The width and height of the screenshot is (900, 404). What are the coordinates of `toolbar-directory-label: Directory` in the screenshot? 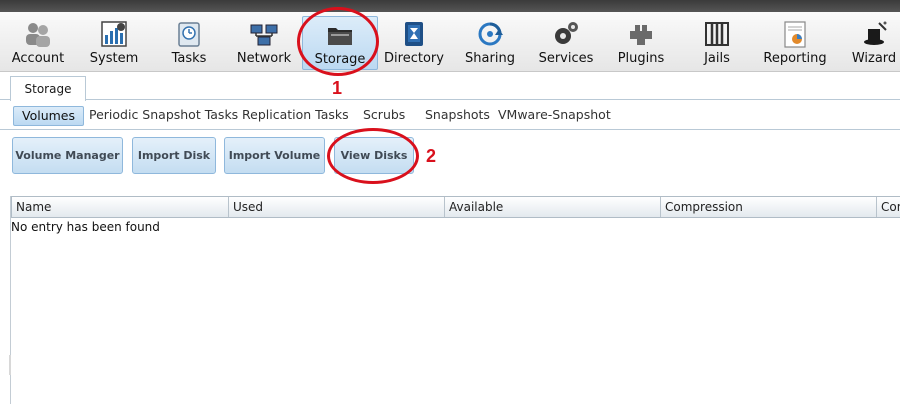 It's located at (414, 58).